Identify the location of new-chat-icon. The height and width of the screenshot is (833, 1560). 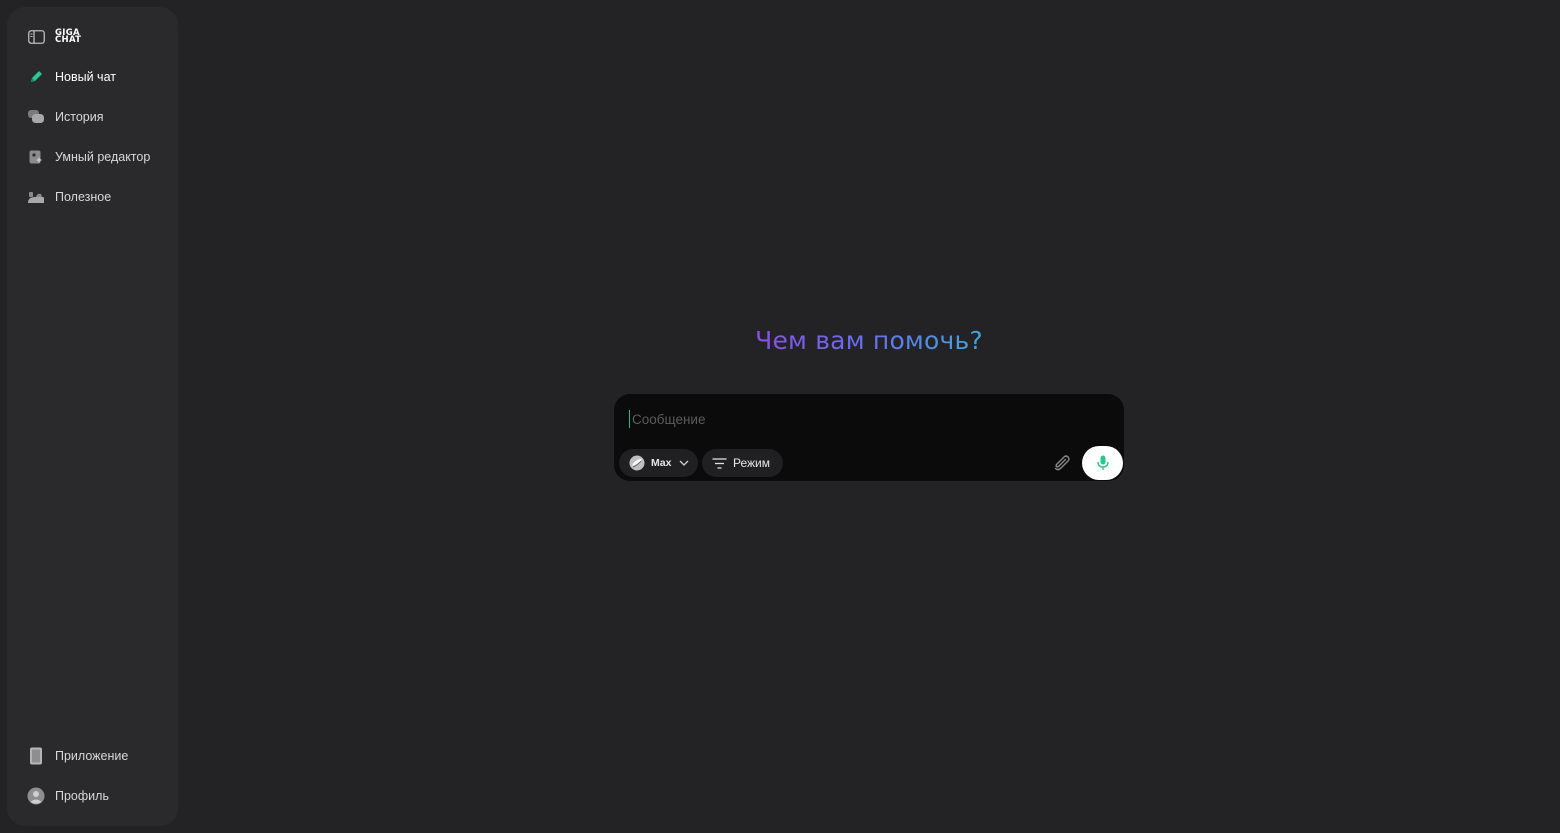
(36, 77).